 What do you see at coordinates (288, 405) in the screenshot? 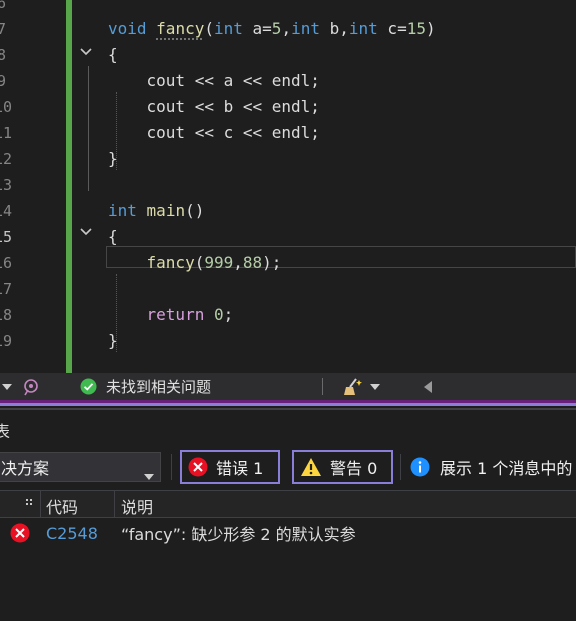
I see `panel-divider` at bounding box center [288, 405].